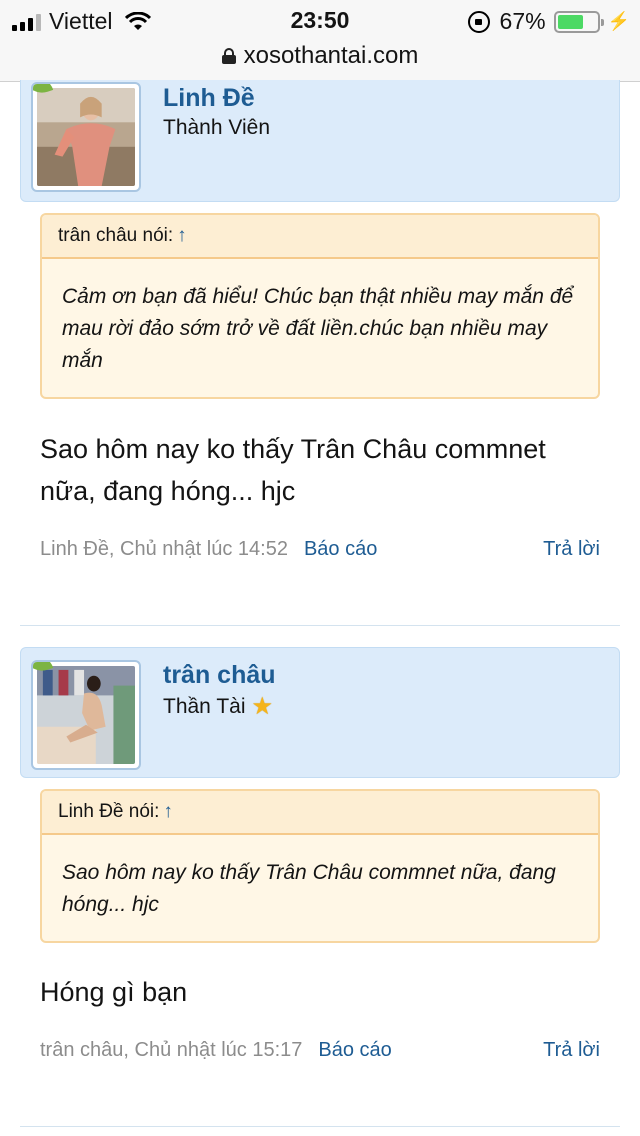  Describe the element at coordinates (164, 549) in the screenshot. I see `post-author-time: Linh Đề, Chủ nhật lúc 14:52` at that location.